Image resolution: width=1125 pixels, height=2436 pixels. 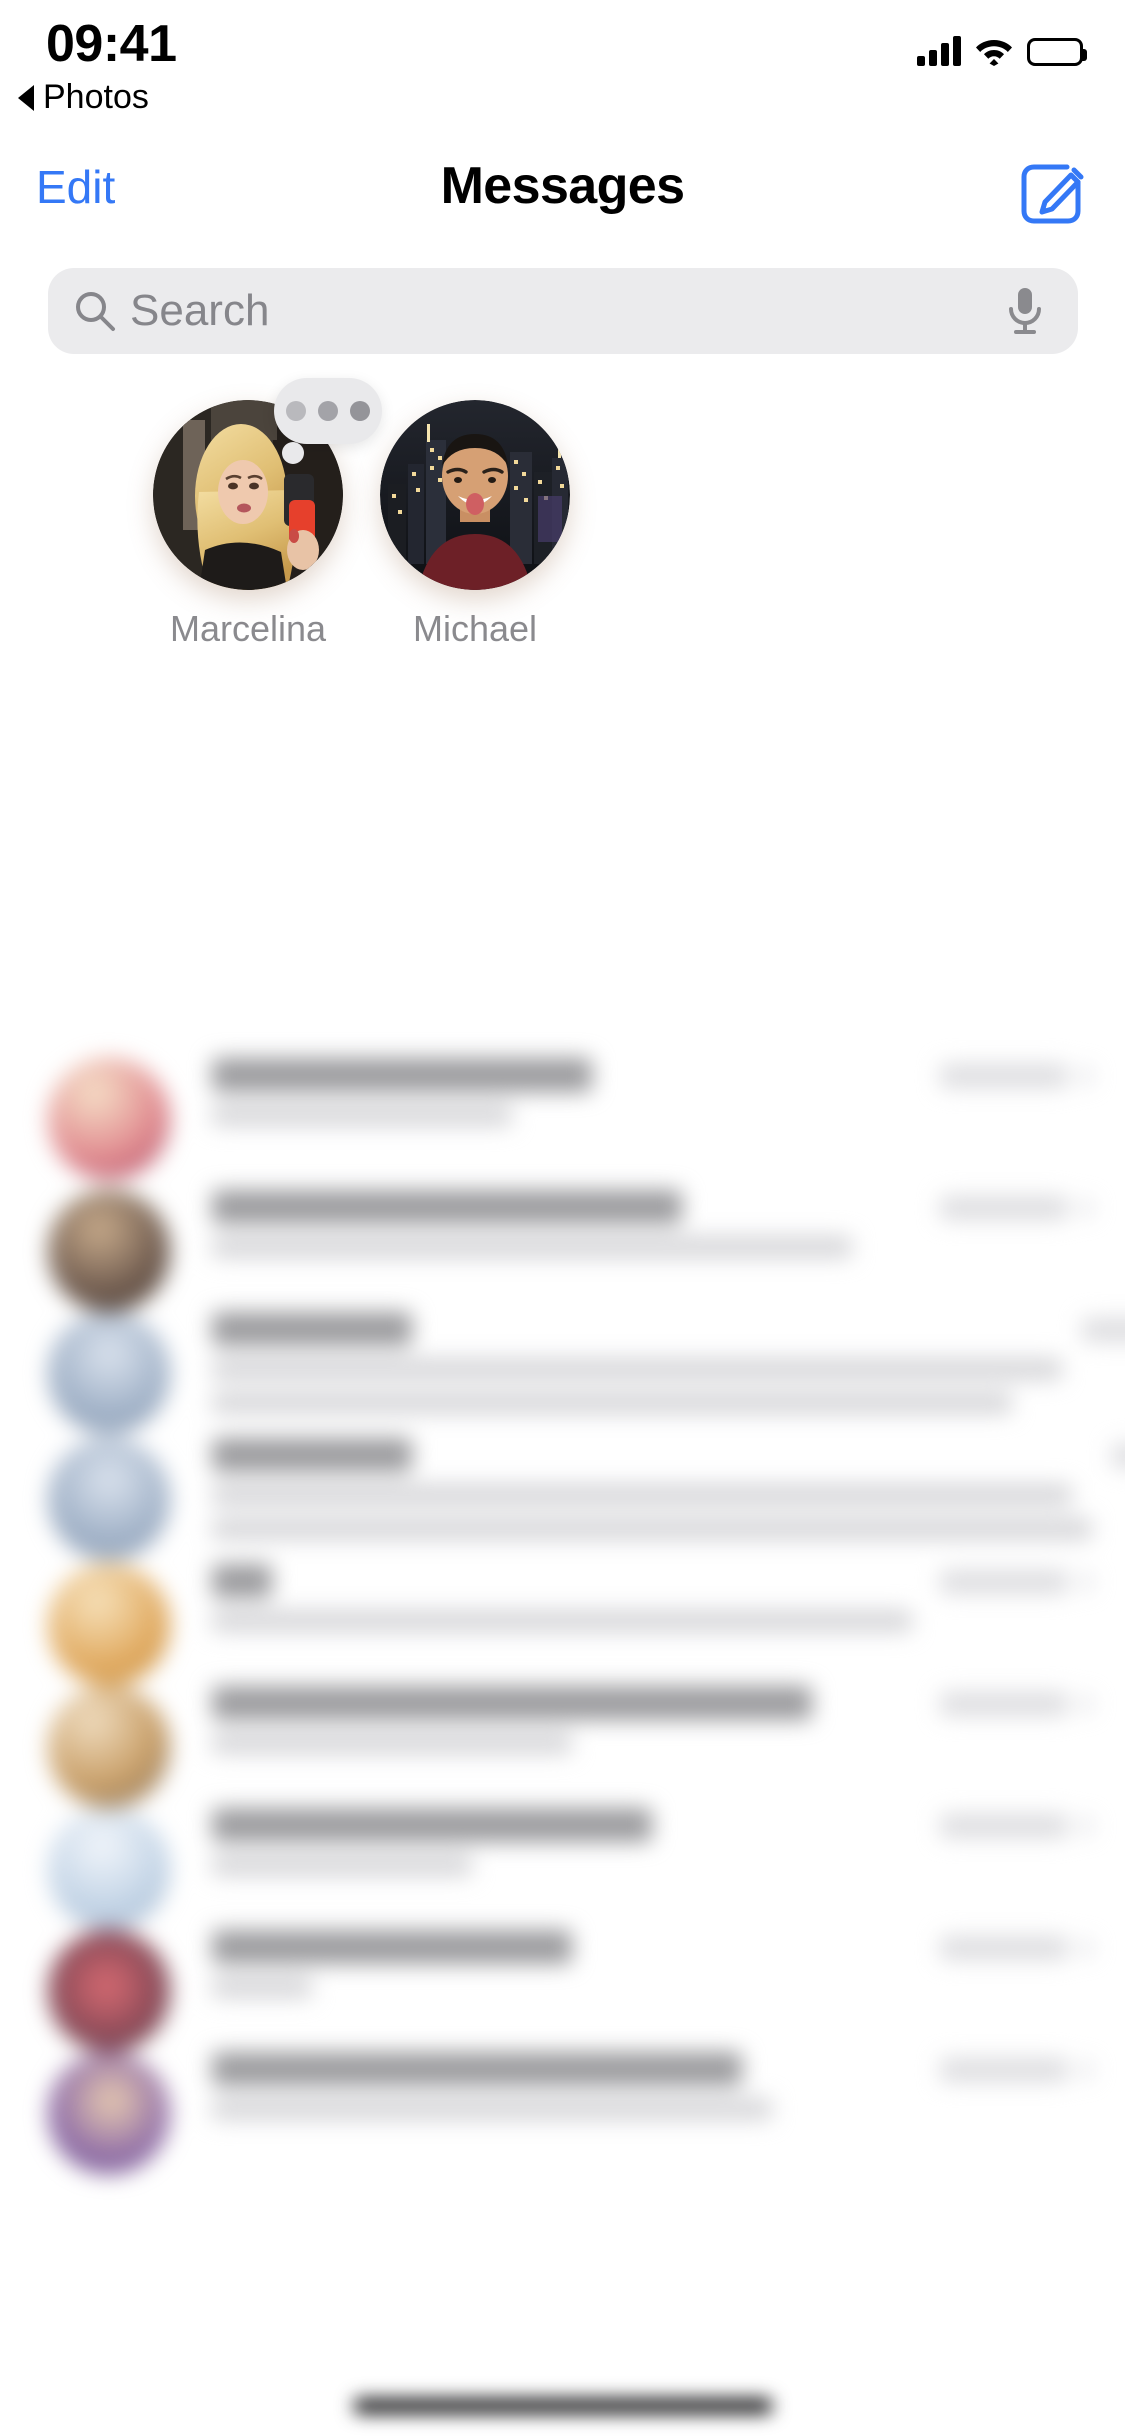 What do you see at coordinates (939, 51) in the screenshot?
I see `cellular-signal-icon` at bounding box center [939, 51].